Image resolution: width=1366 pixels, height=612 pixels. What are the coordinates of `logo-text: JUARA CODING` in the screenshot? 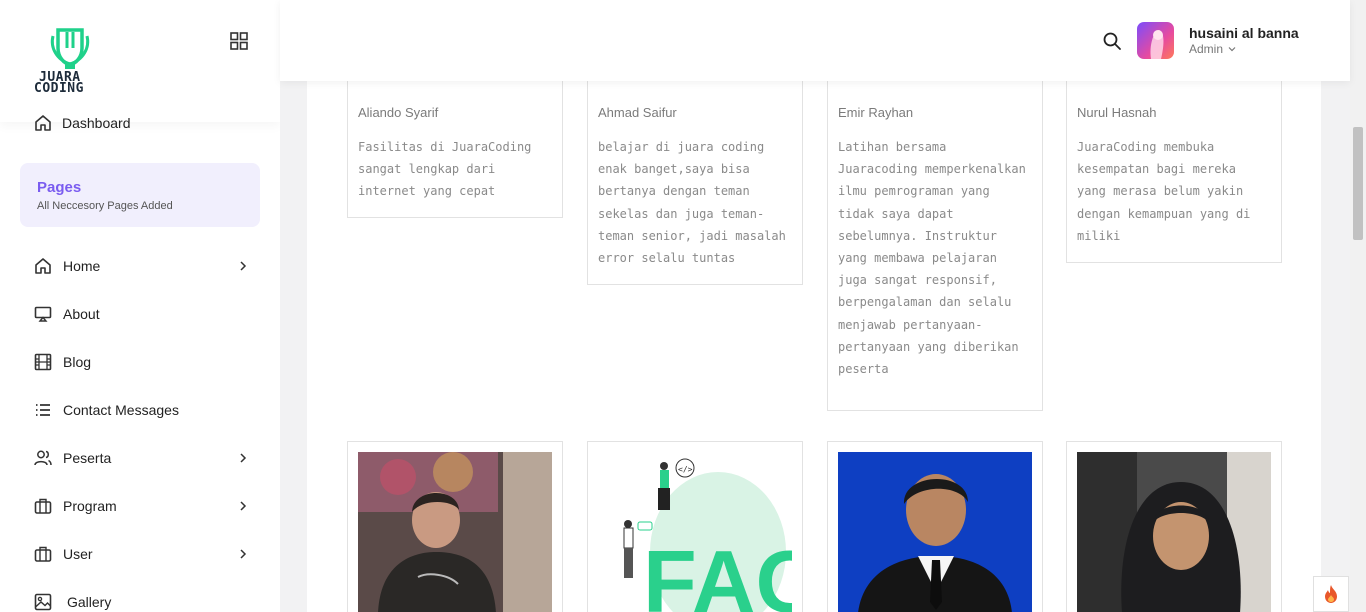 It's located at (59, 83).